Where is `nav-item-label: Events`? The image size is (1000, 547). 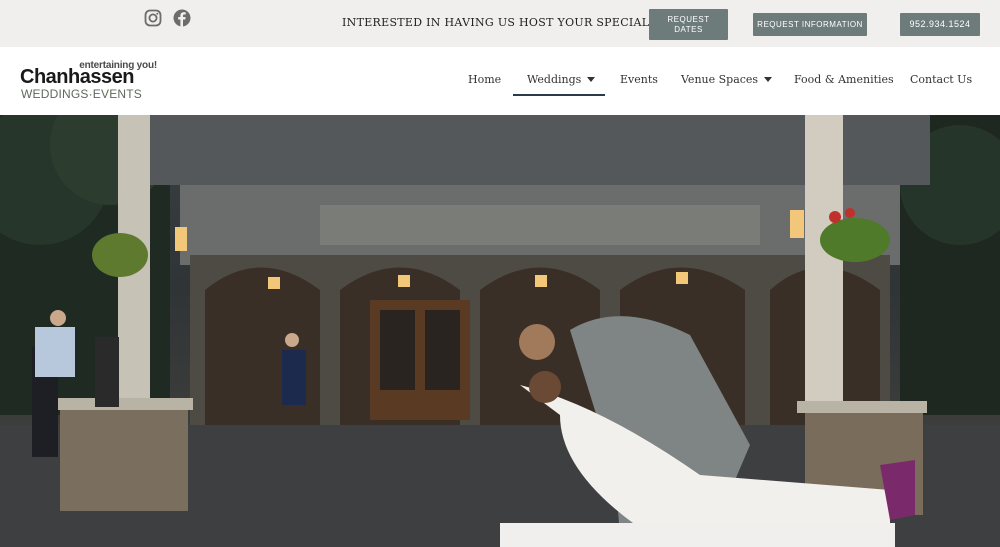
nav-item-label: Events is located at coordinates (639, 79).